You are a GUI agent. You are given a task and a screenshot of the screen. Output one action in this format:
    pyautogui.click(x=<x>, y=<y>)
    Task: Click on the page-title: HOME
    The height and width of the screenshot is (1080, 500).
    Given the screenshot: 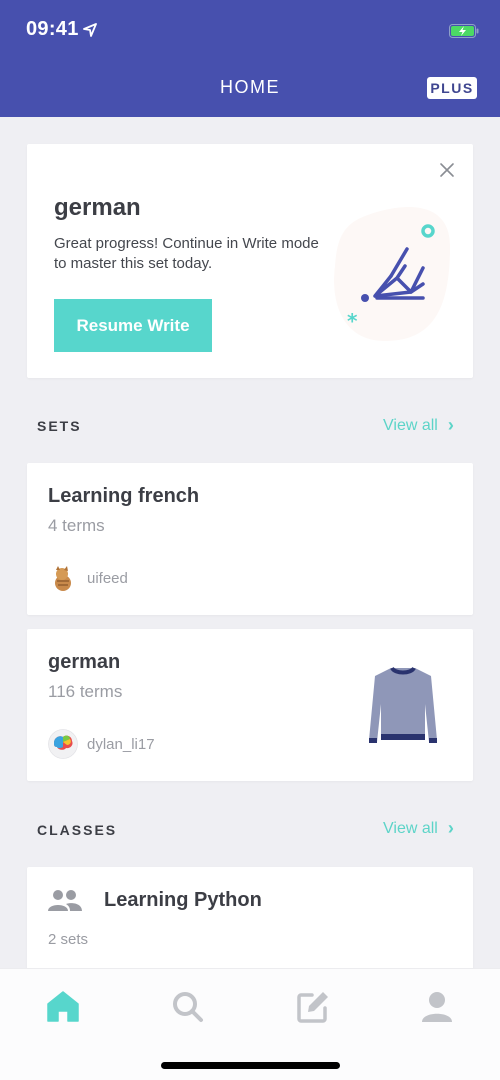 What is the action you would take?
    pyautogui.click(x=250, y=87)
    